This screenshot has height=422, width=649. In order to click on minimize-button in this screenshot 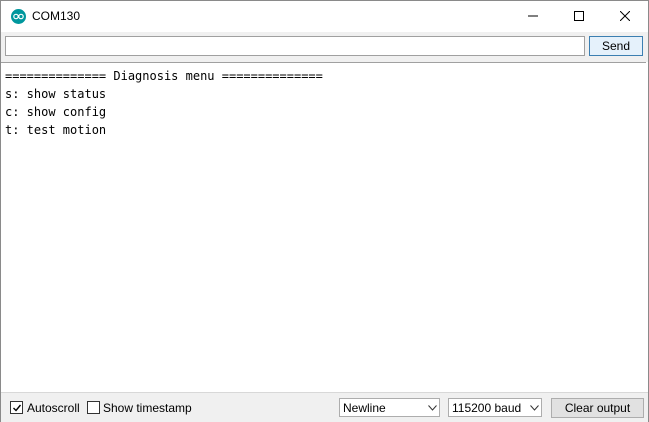, I will do `click(533, 16)`.